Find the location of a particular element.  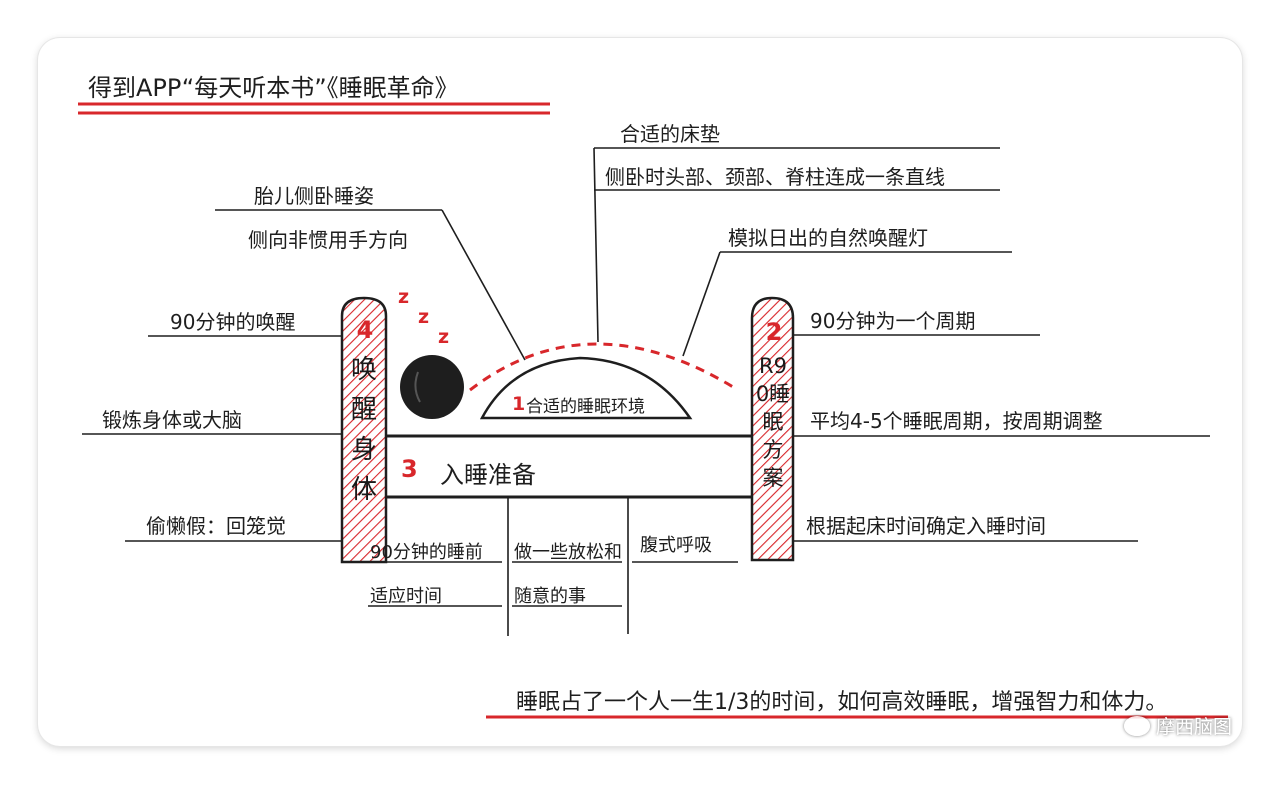

mattress-title: 合适的床垫 is located at coordinates (670, 134).